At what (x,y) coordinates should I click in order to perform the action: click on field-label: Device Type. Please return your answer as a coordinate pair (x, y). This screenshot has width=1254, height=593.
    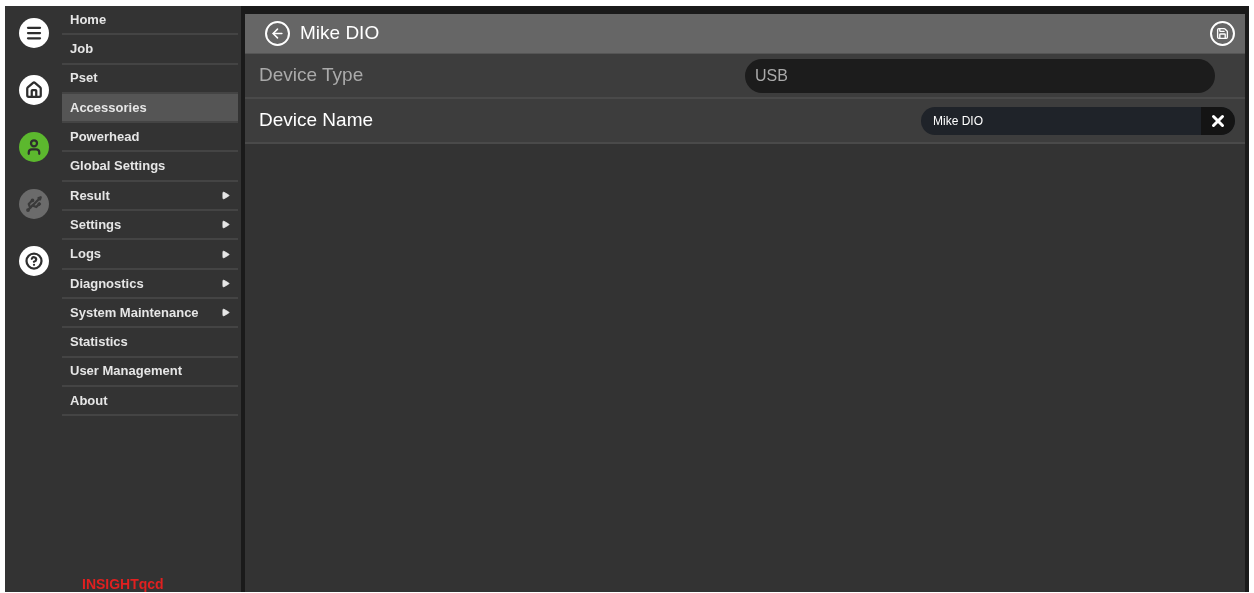
    Looking at the image, I should click on (311, 75).